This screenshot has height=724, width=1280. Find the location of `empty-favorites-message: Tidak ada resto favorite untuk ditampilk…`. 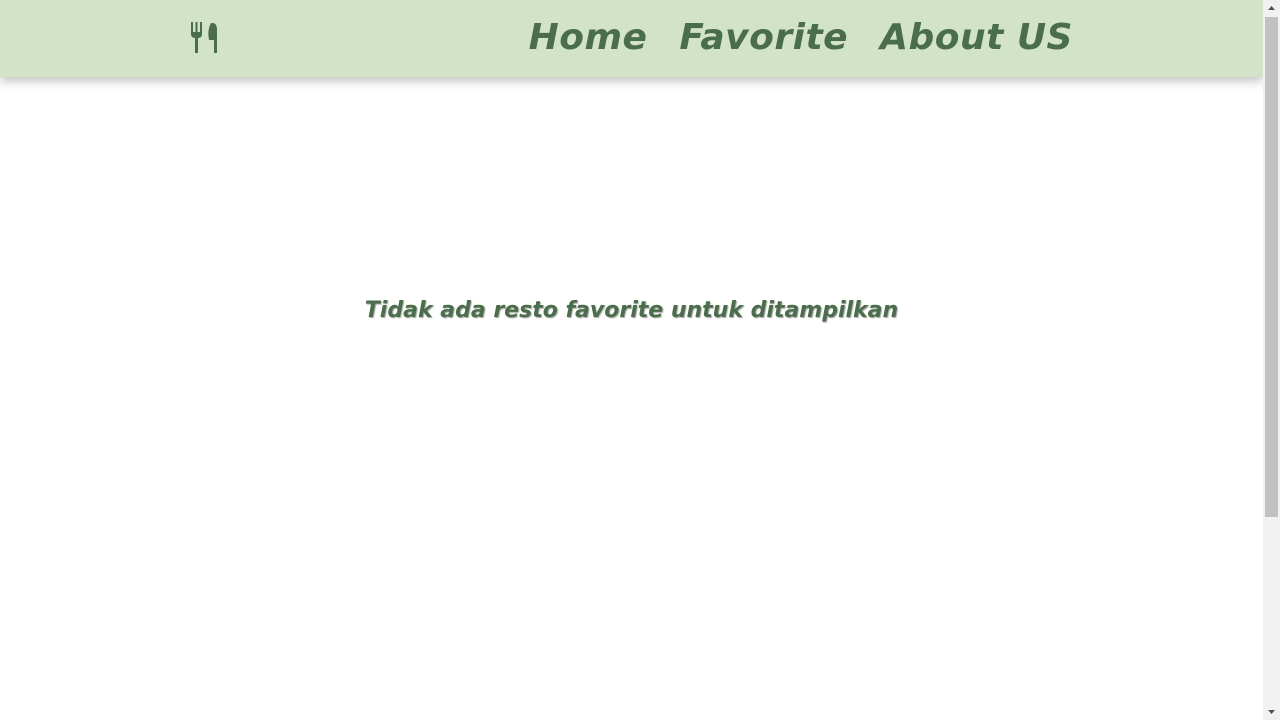

empty-favorites-message: Tidak ada resto favorite untuk ditampilk… is located at coordinates (631, 310).